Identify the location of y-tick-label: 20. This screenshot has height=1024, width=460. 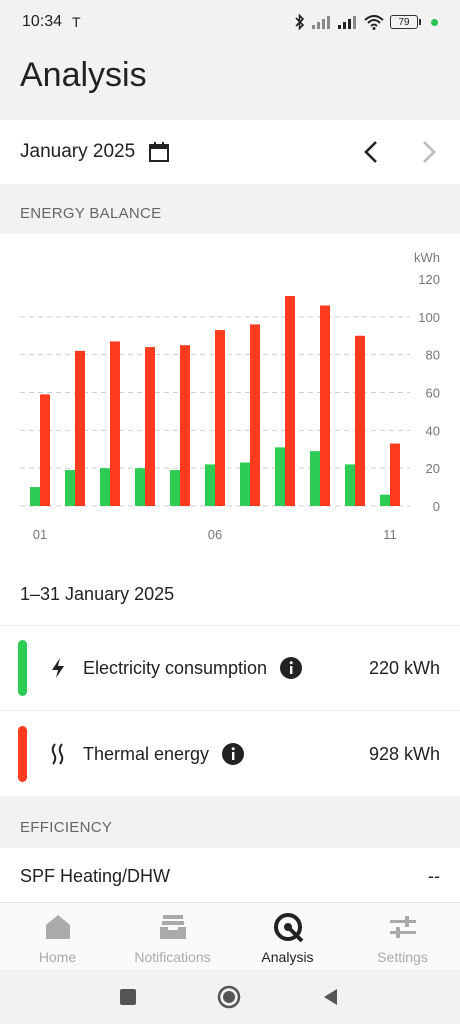
(433, 468).